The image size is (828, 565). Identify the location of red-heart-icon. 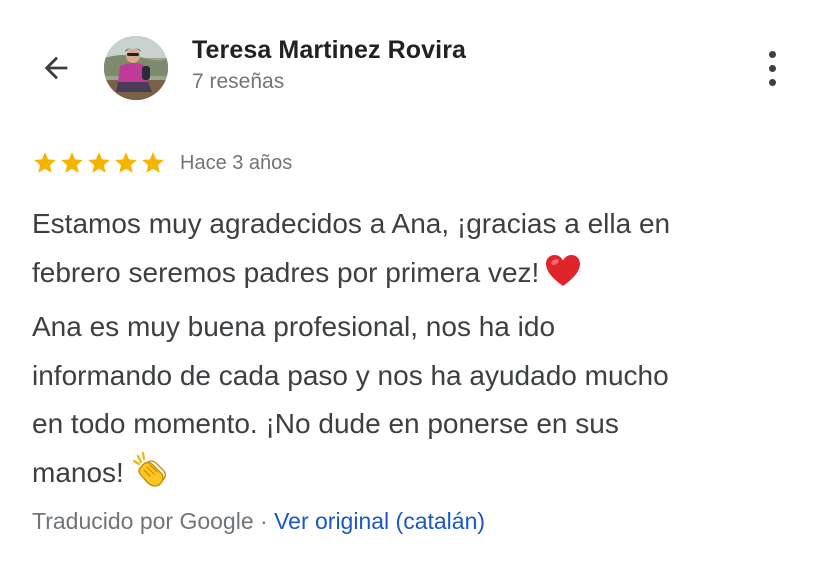
(563, 279).